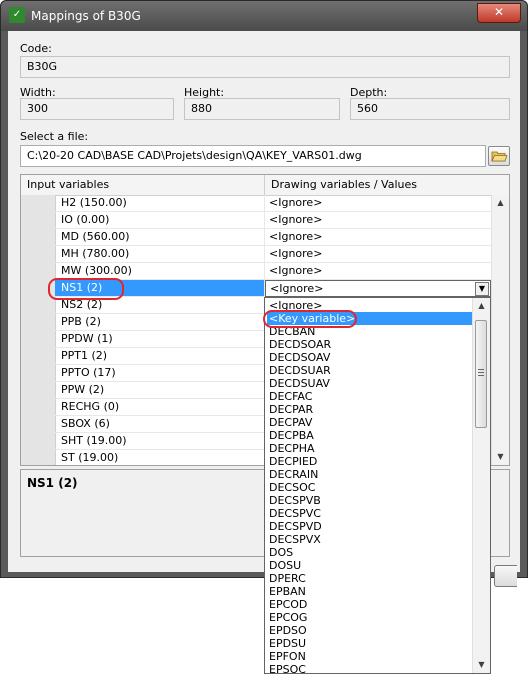  What do you see at coordinates (430, 109) in the screenshot?
I see `depth-field: 560` at bounding box center [430, 109].